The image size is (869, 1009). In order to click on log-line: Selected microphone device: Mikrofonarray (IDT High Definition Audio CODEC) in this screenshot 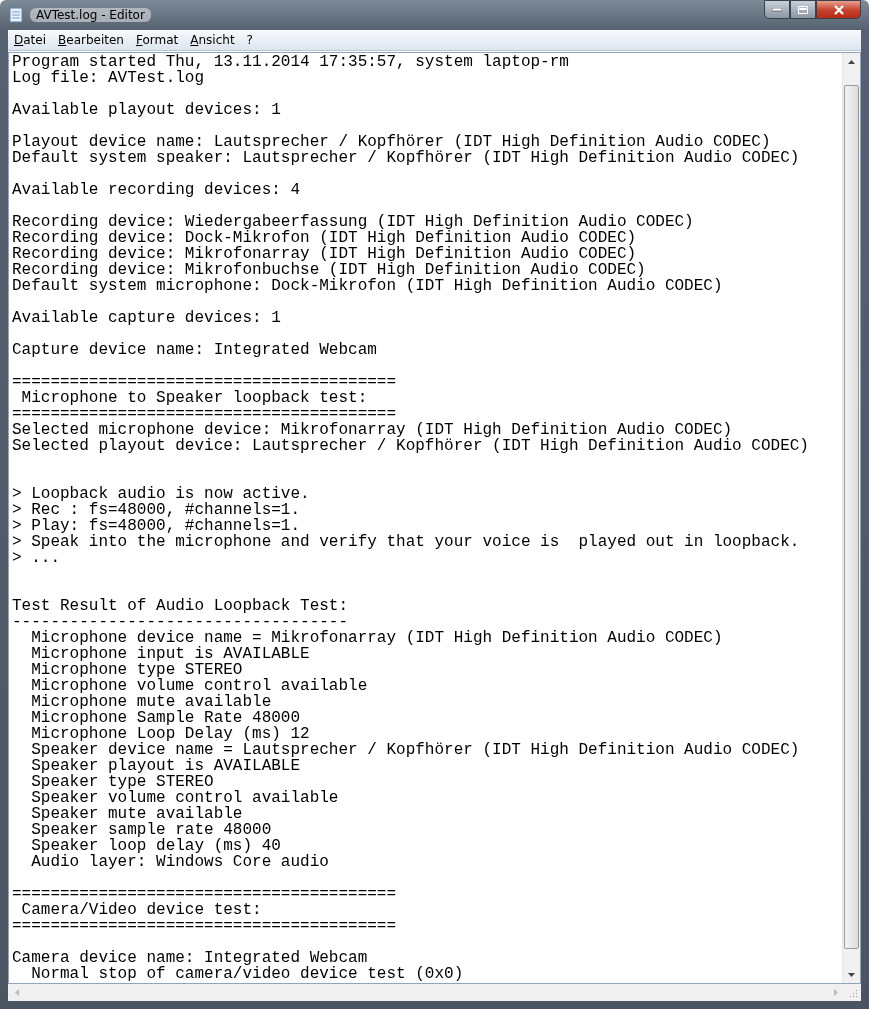, I will do `click(372, 430)`.